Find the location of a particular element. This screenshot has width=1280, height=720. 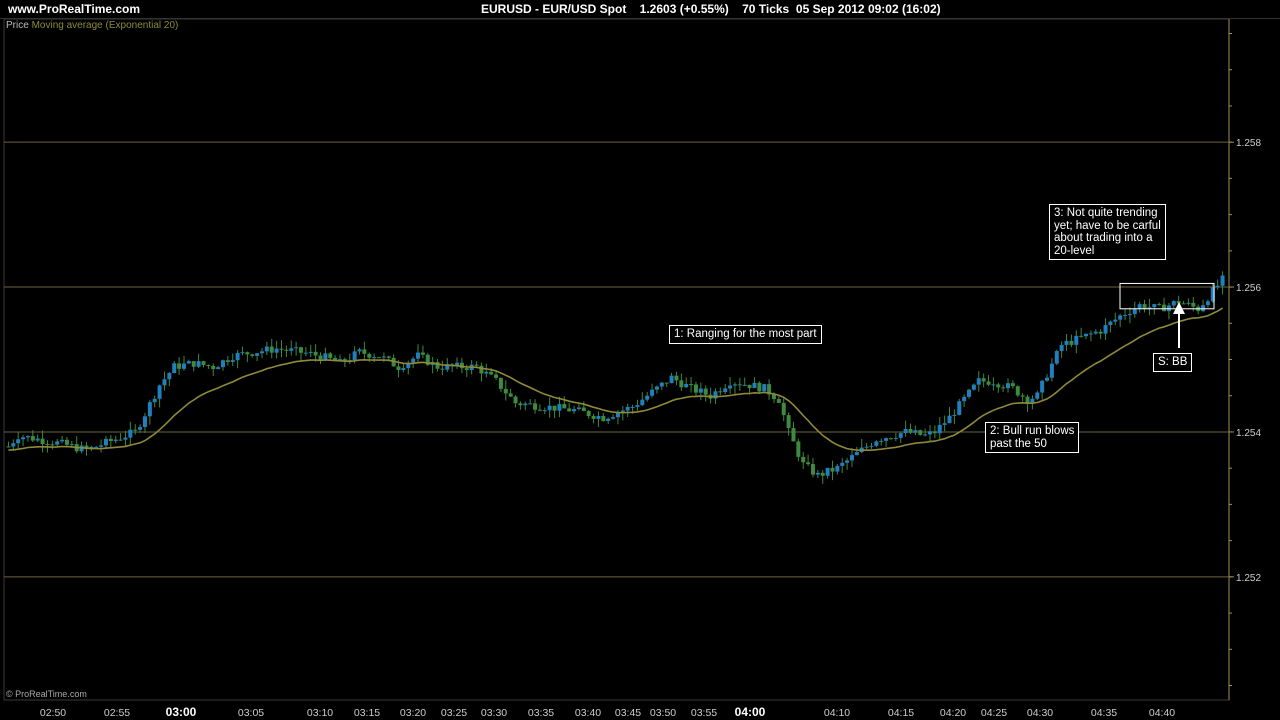

x-tick-label: 03:55 is located at coordinates (704, 713).